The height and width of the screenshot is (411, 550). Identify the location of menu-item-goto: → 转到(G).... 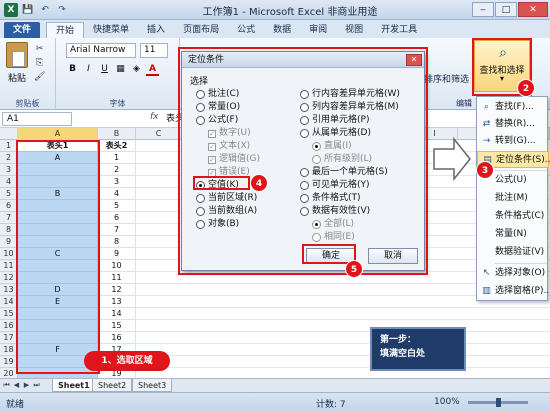
(513, 141).